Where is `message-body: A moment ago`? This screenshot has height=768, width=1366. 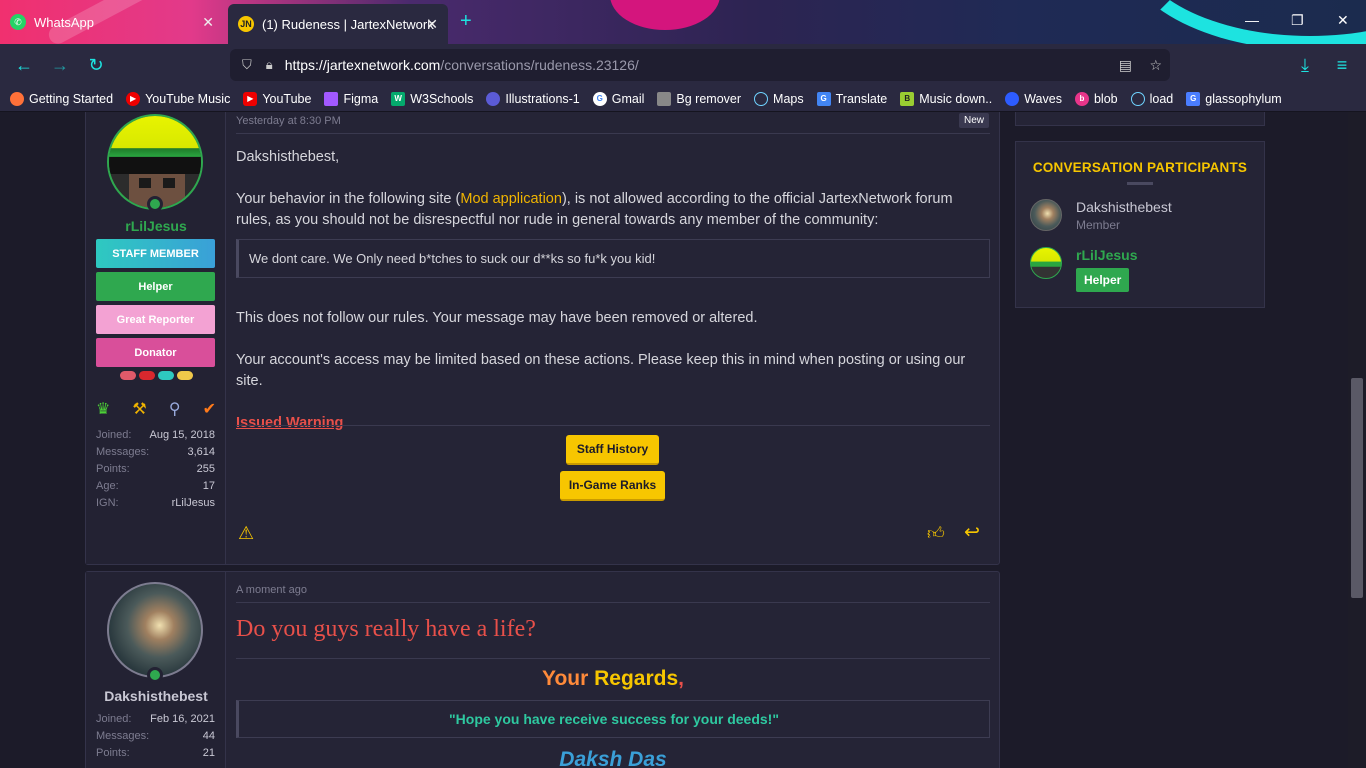 message-body: A moment ago is located at coordinates (613, 590).